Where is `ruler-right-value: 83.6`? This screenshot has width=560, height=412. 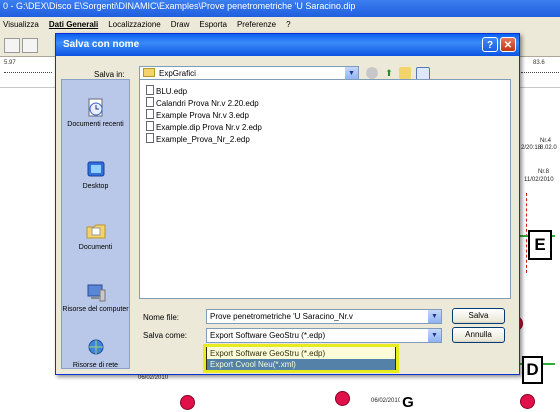
ruler-right-value: 83.6 is located at coordinates (539, 63).